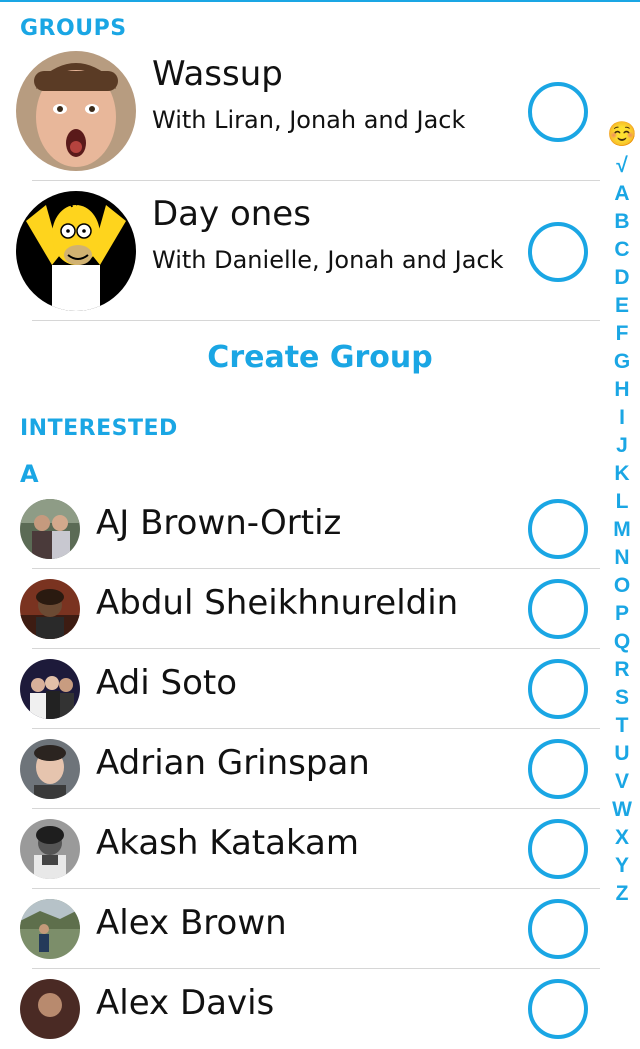 Image resolution: width=640 pixels, height=1049 pixels. I want to click on contact-row: Adi Soto, so click(300, 689).